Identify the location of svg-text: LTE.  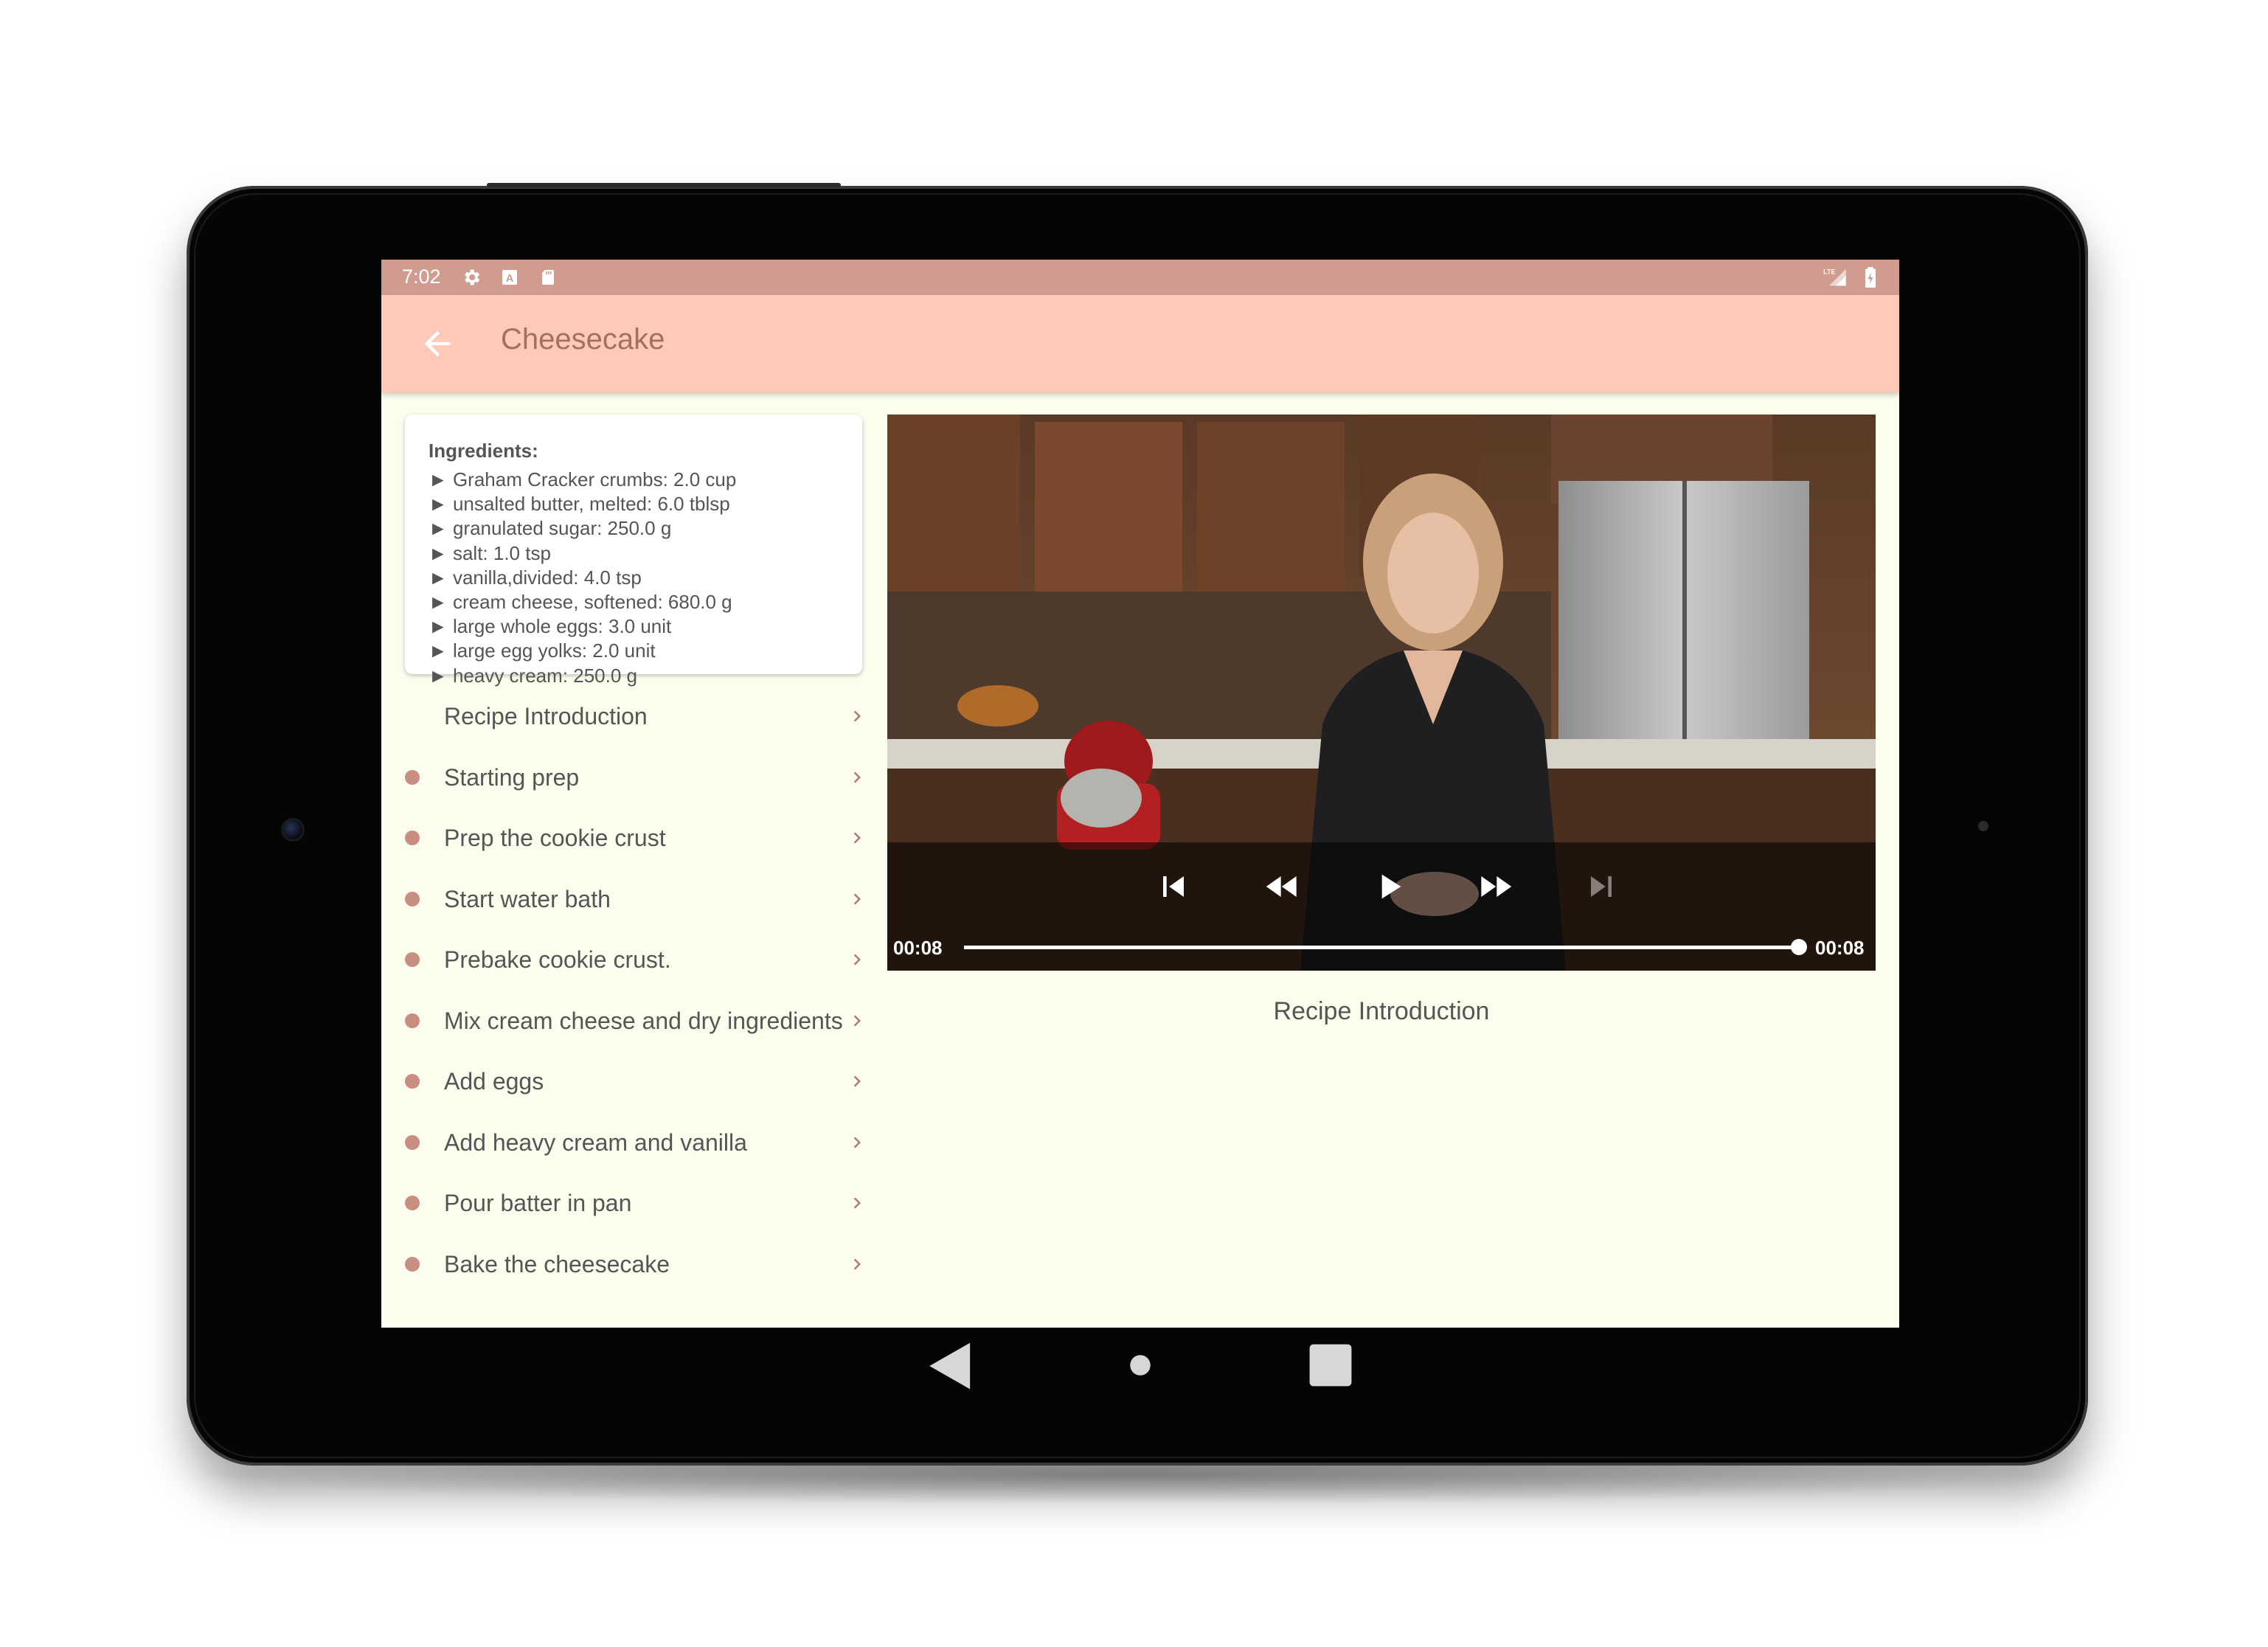
(1829, 271).